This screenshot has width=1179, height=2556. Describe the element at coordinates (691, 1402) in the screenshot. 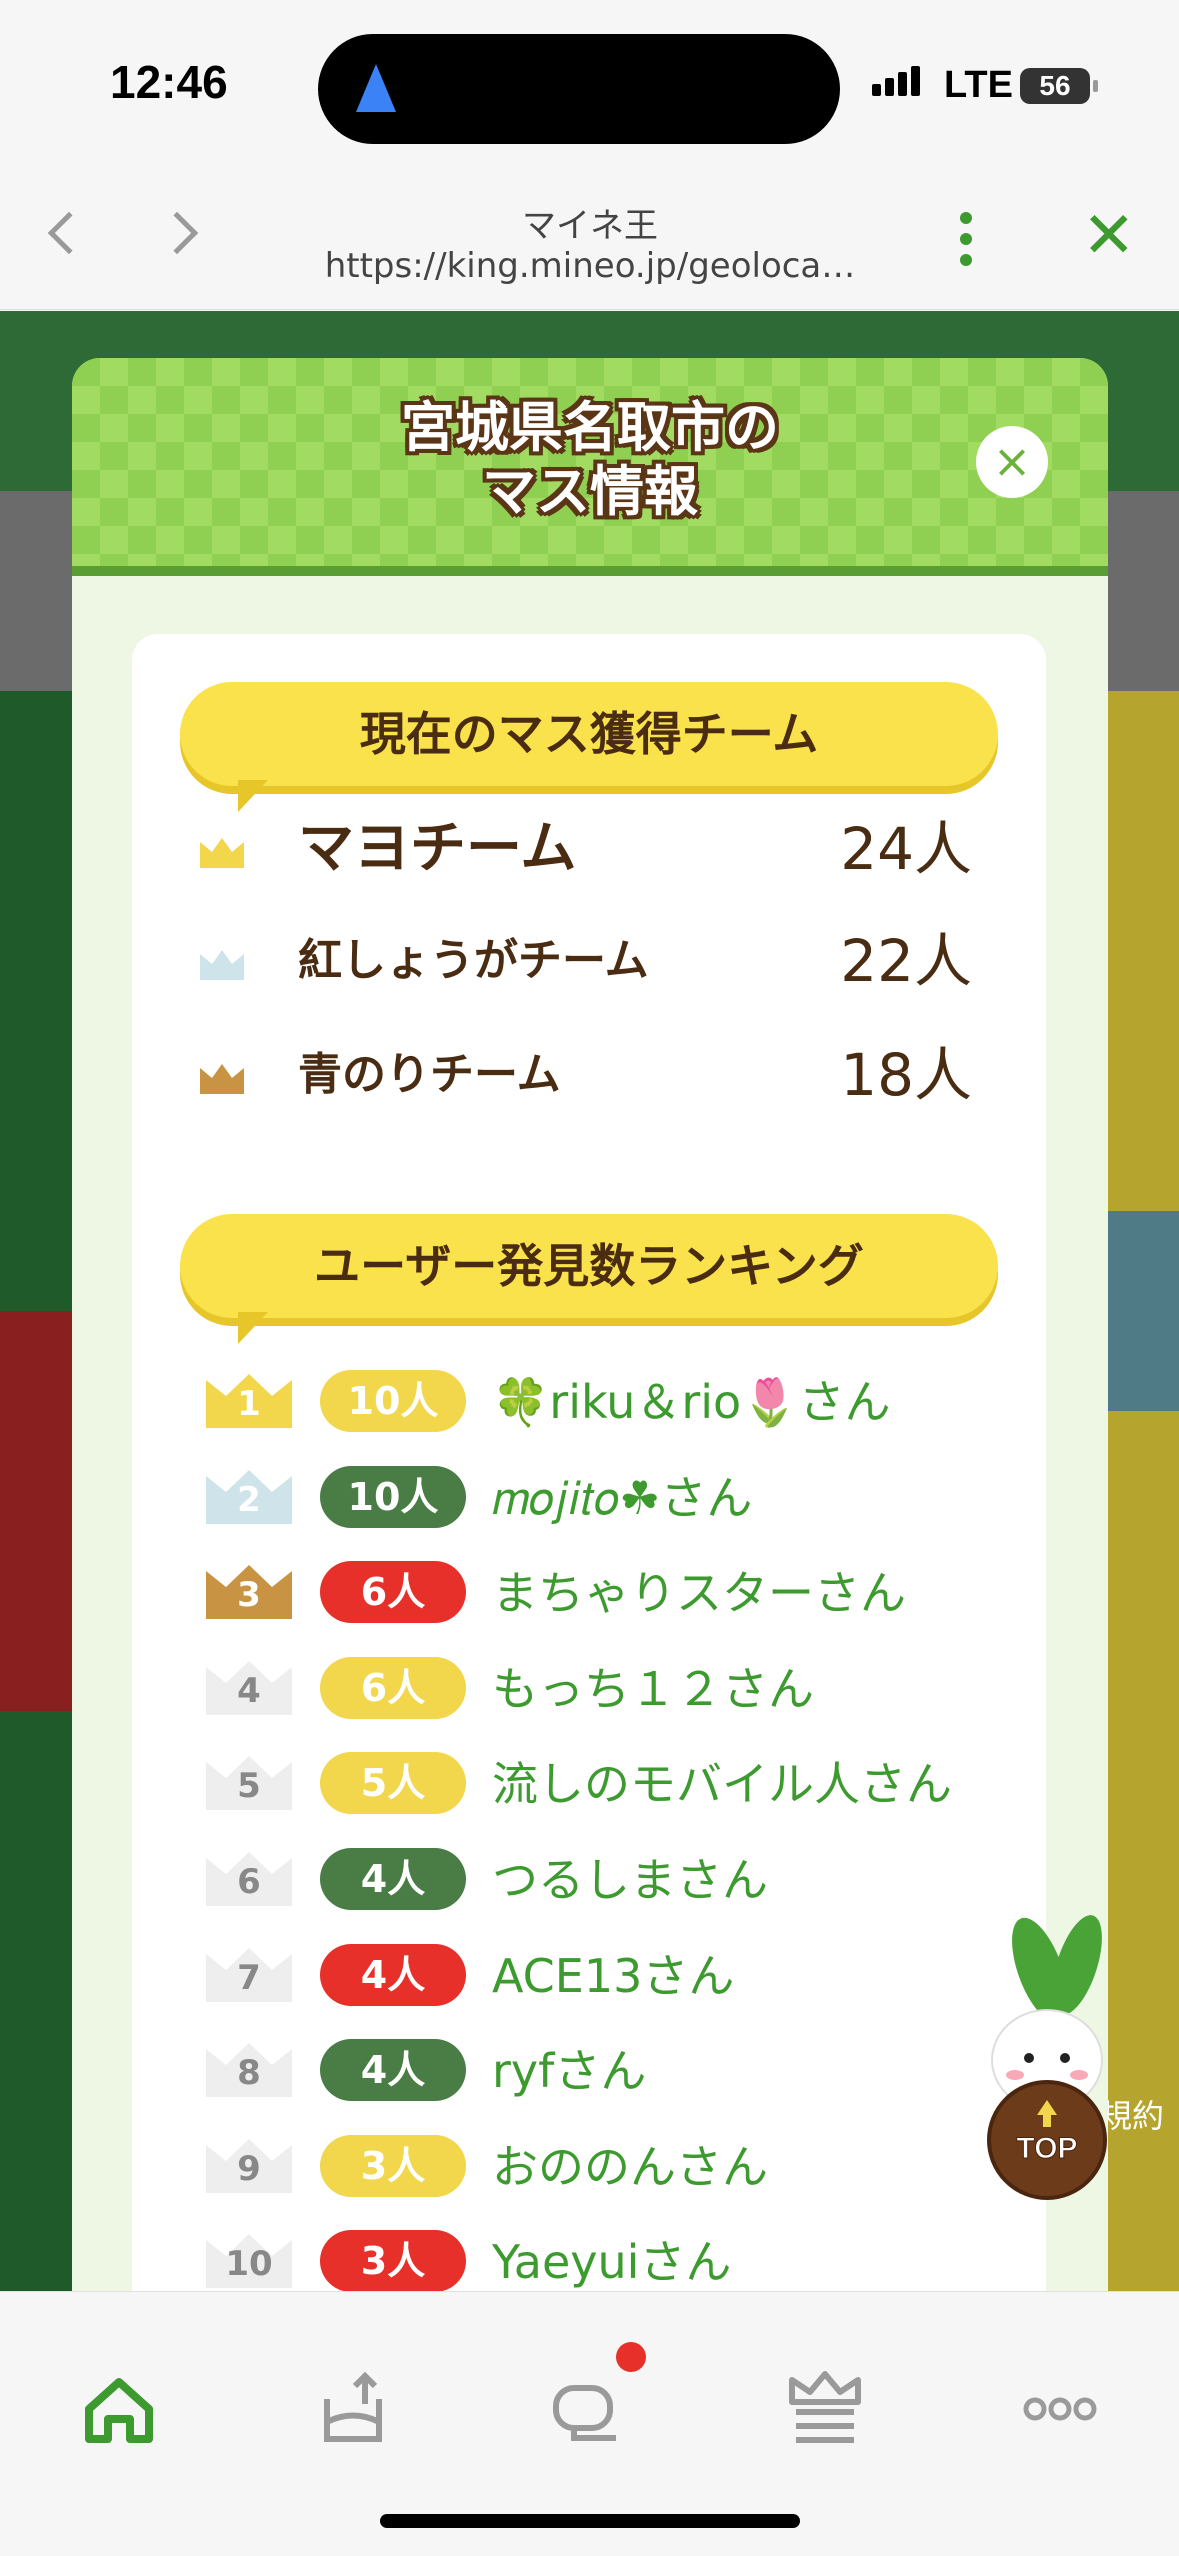

I see `user-name: 🍀riku＆rio🌷さん` at that location.